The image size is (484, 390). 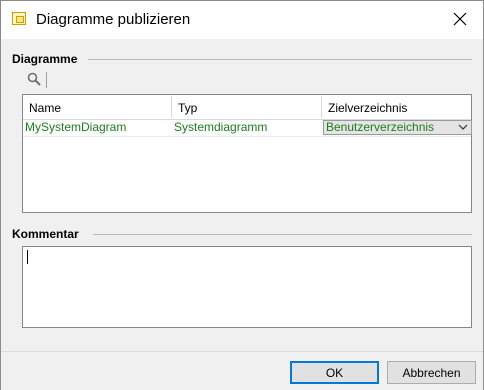 I want to click on chevron-down-icon, so click(x=463, y=127).